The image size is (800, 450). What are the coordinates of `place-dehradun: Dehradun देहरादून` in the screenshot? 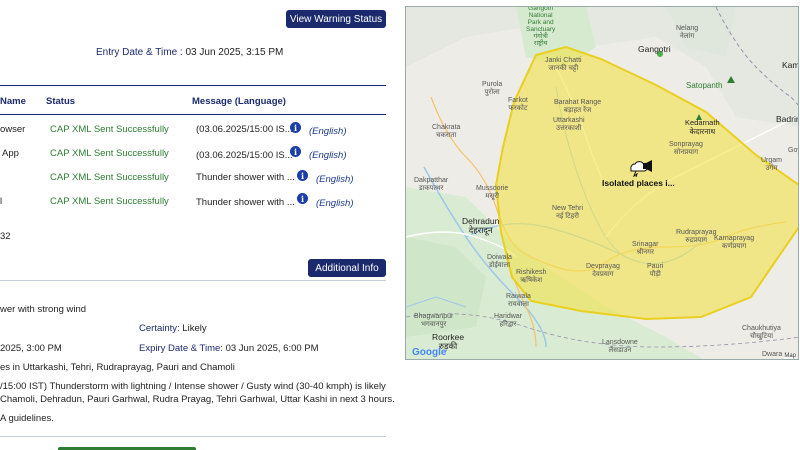 It's located at (481, 225).